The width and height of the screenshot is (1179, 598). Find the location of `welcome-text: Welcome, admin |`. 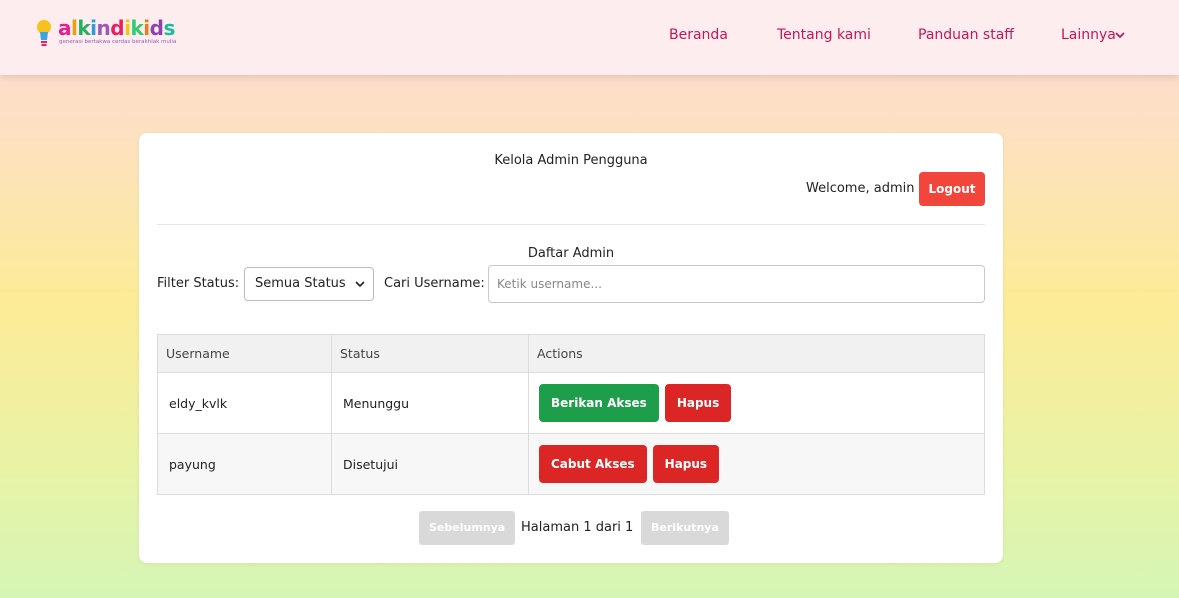

welcome-text: Welcome, admin | is located at coordinates (864, 188).